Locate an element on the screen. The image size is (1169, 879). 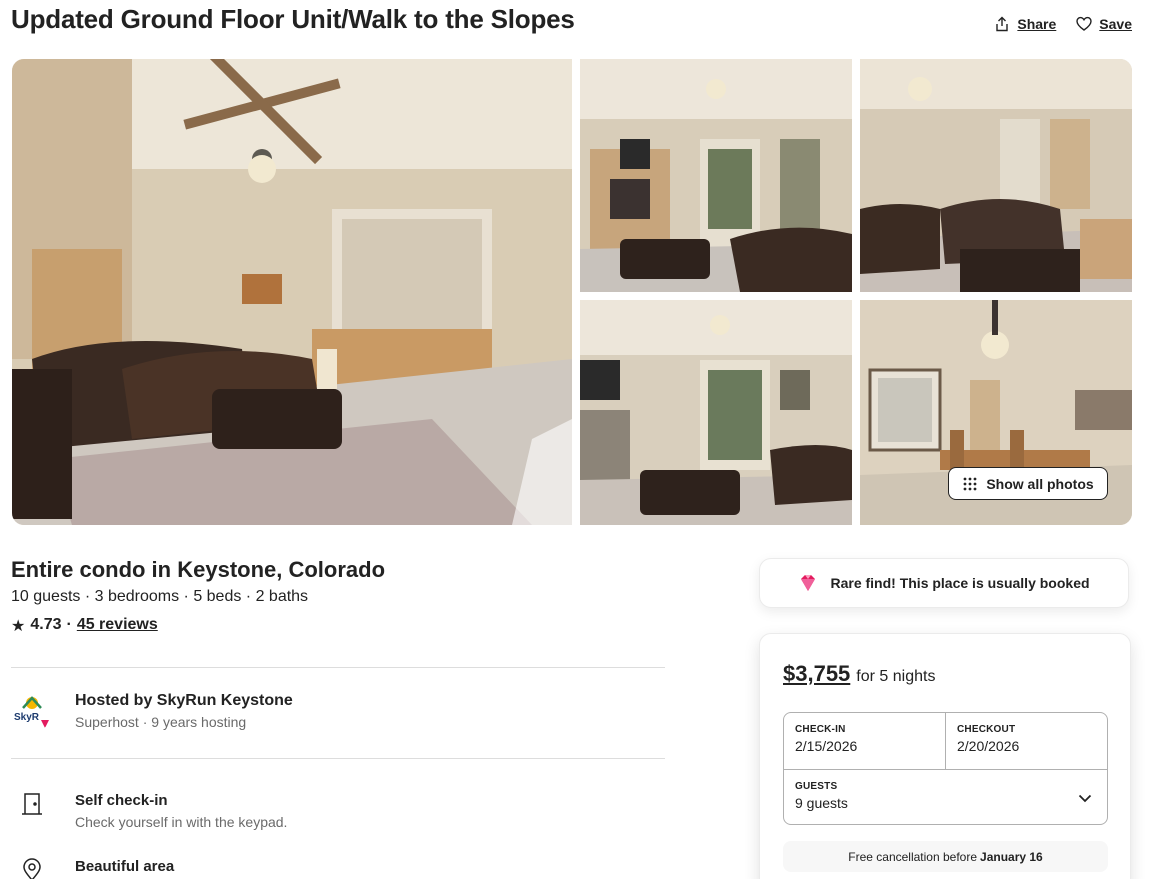
door-icon is located at coordinates (32, 804).